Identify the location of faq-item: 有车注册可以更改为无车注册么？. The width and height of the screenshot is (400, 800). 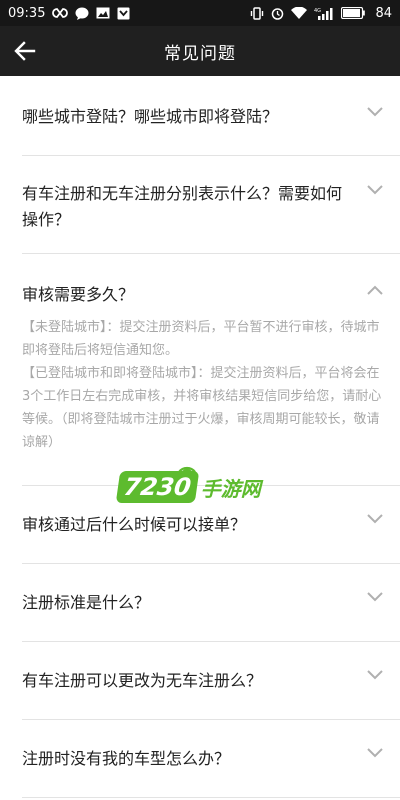
(200, 681).